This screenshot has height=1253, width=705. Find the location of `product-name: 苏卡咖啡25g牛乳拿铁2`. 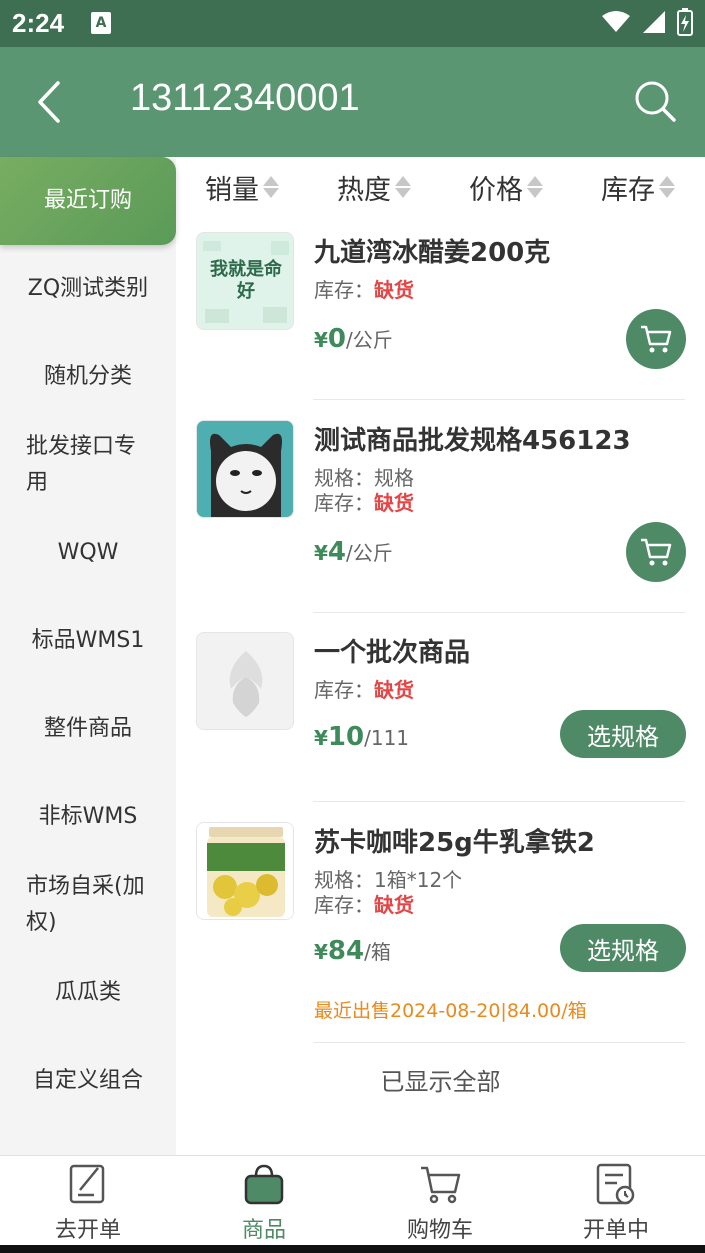

product-name: 苏卡咖啡25g牛乳拿铁2 is located at coordinates (454, 843).